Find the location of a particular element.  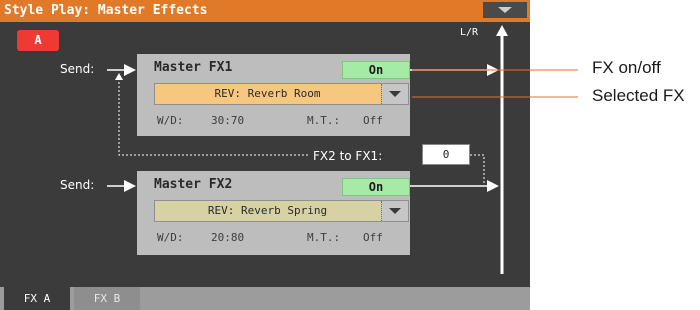

fx2-title: Master FX2 is located at coordinates (193, 184).